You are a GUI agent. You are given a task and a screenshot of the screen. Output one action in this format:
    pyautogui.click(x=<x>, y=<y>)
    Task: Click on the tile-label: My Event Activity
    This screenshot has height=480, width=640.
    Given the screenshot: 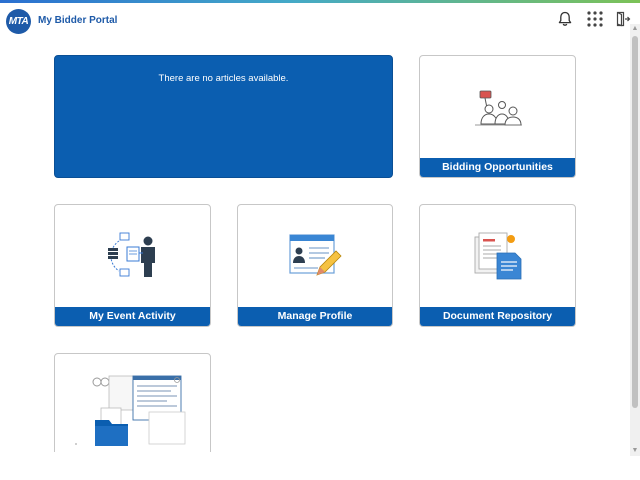 What is the action you would take?
    pyautogui.click(x=132, y=316)
    